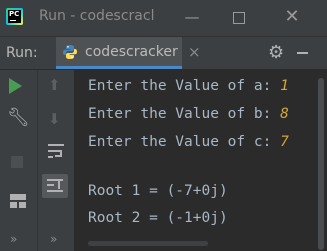 Image resolution: width=327 pixels, height=251 pixels. I want to click on output-line: Root 2 = (-1+0j), so click(158, 218).